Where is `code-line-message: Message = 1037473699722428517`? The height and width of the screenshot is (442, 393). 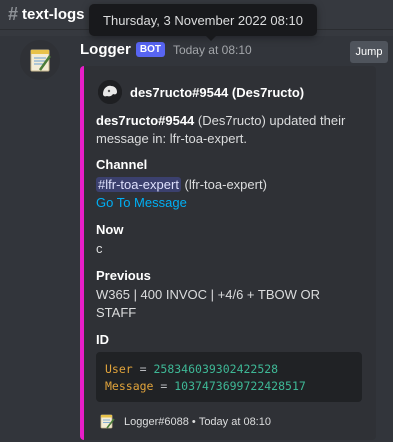
code-line-message: Message = 1037473699722428517 is located at coordinates (205, 386).